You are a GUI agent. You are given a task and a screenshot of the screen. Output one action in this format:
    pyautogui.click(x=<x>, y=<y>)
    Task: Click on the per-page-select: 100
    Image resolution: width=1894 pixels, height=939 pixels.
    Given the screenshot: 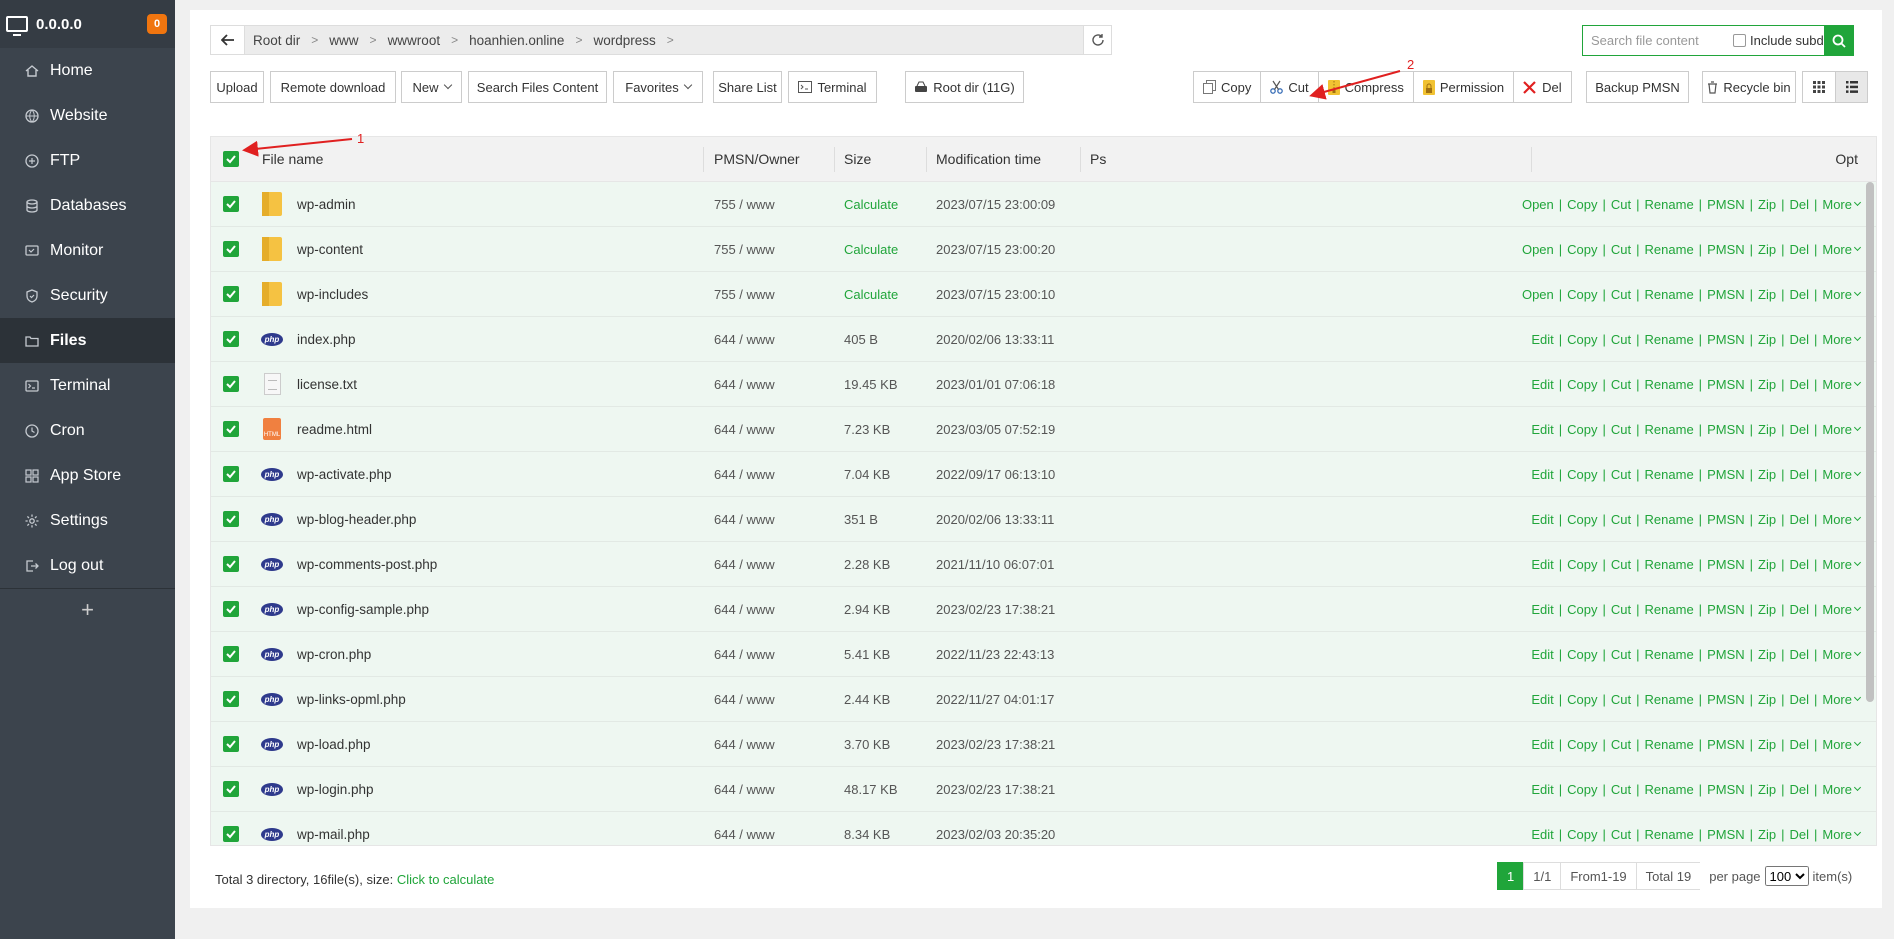 What is the action you would take?
    pyautogui.click(x=1786, y=876)
    